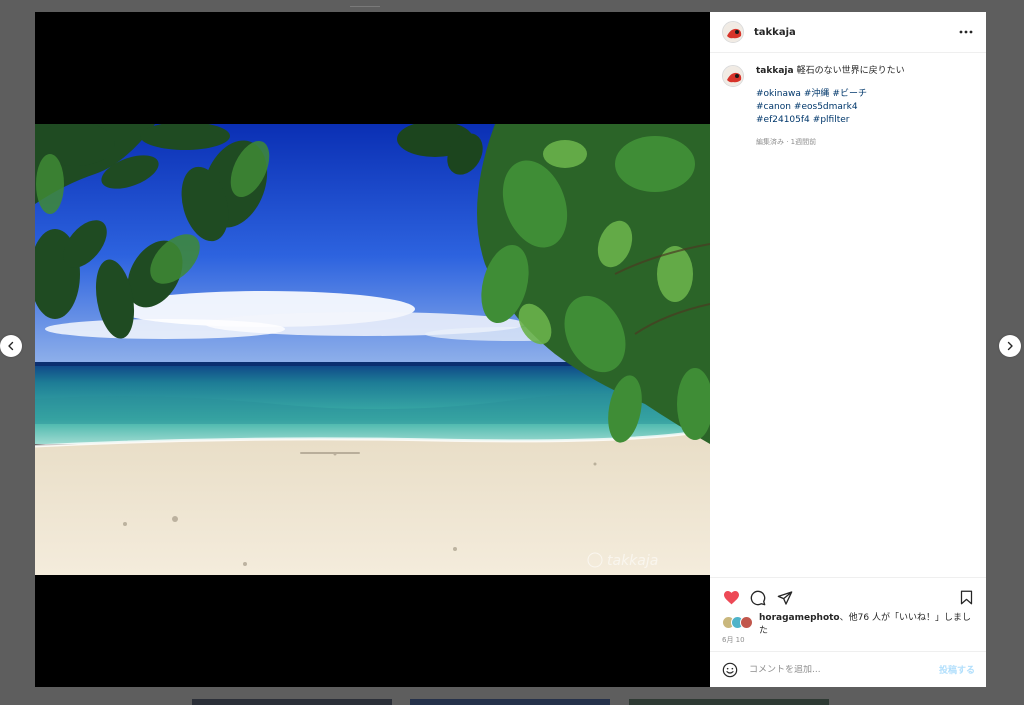 This screenshot has width=1024, height=705. Describe the element at coordinates (848, 595) in the screenshot. I see `action-bar` at that location.